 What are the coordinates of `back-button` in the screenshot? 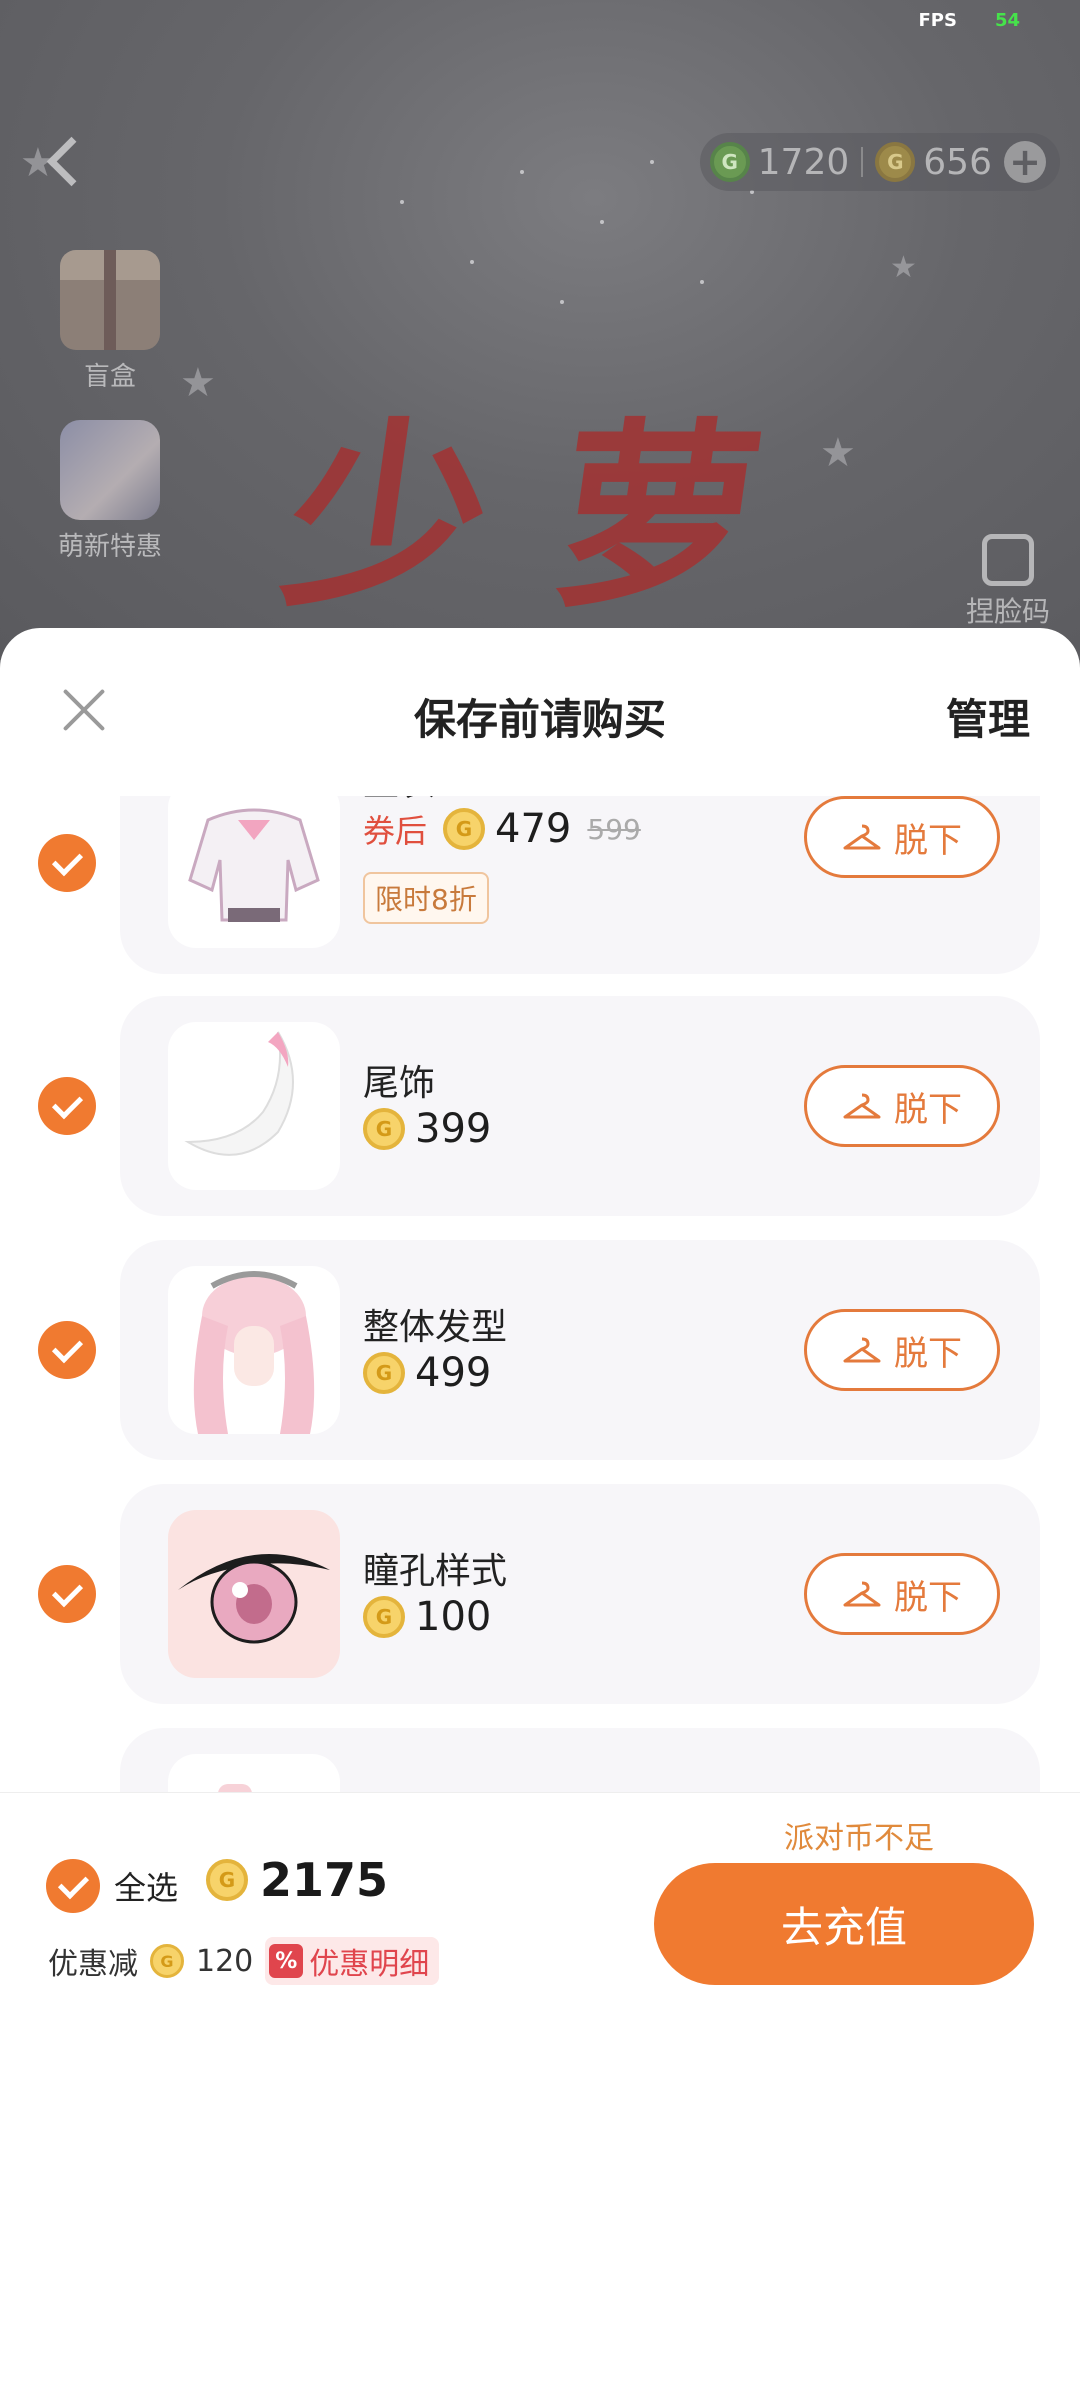 It's located at (66, 160).